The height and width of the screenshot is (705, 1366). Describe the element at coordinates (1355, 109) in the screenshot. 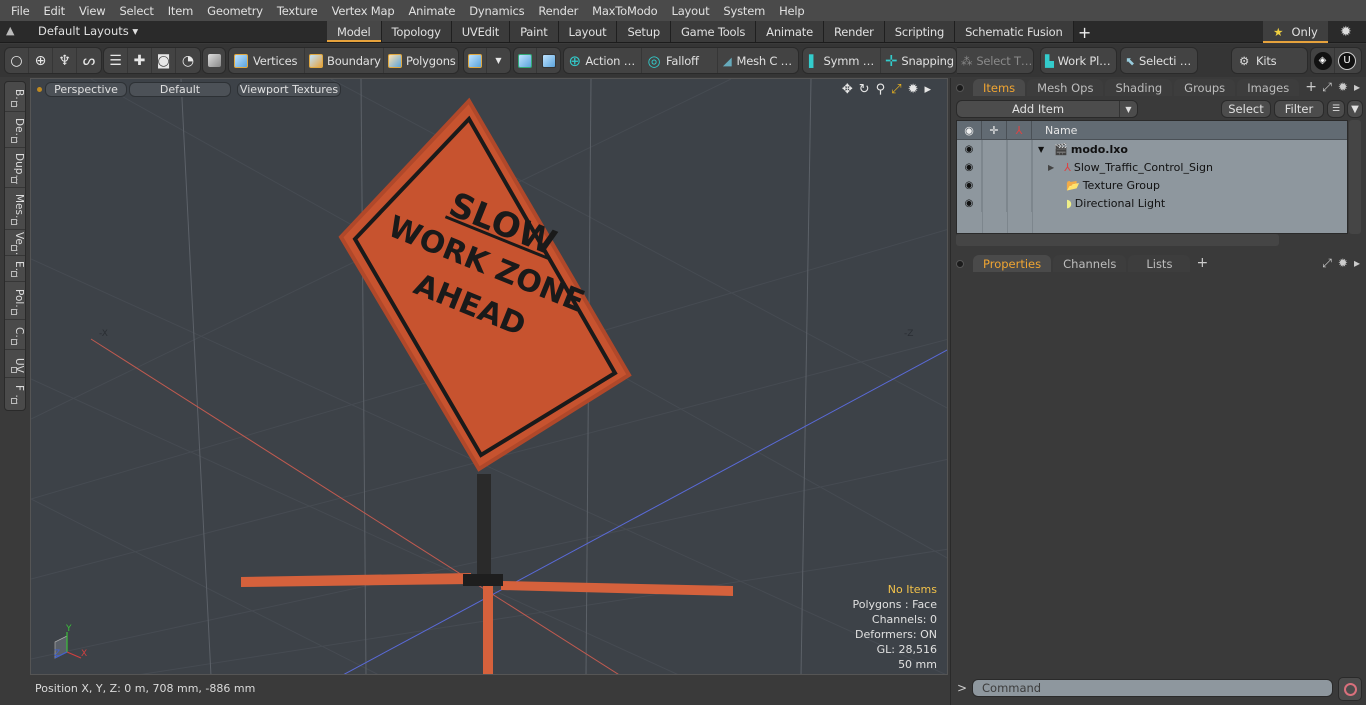

I see `funnel-filter-icon: ▼` at that location.